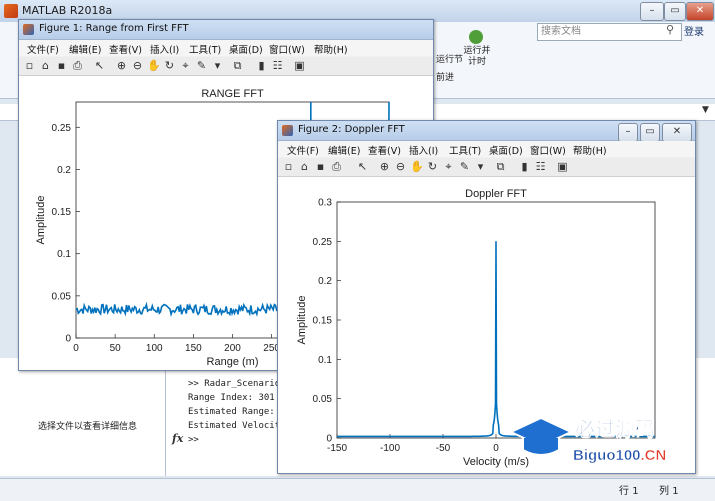  I want to click on status-row-value: 1, so click(635, 491).